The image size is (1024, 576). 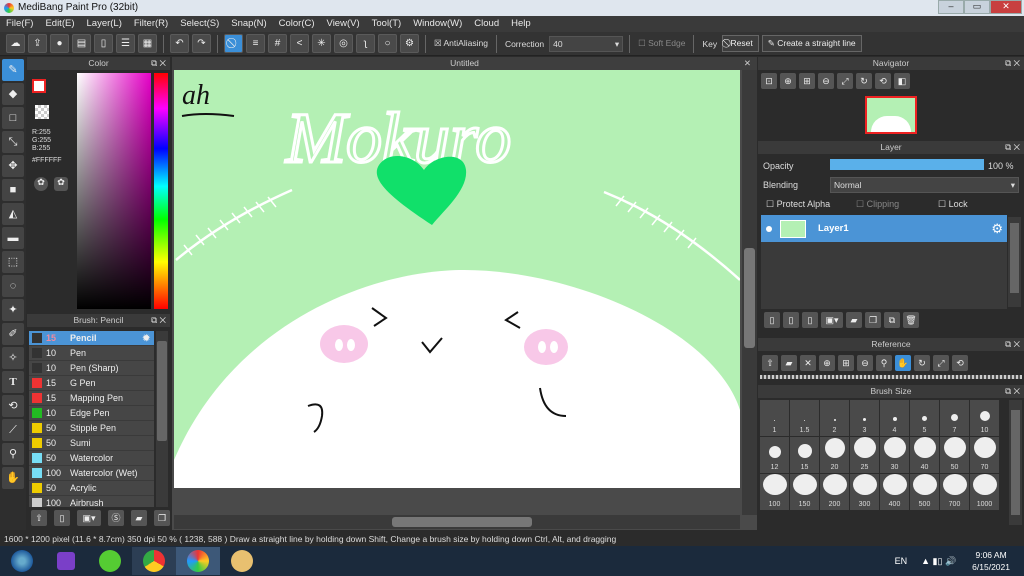 What do you see at coordinates (154, 561) in the screenshot?
I see `chrome-icon` at bounding box center [154, 561].